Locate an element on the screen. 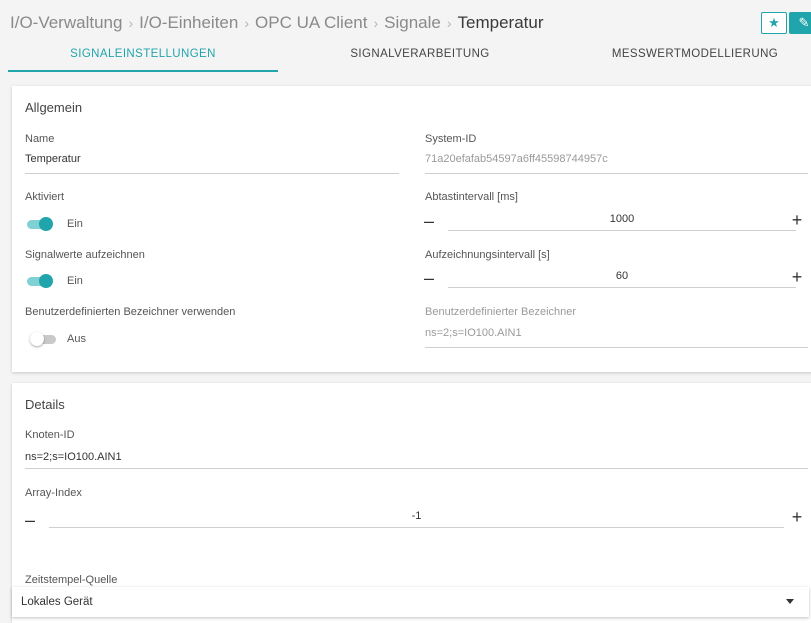  general-card-title: Allgemein is located at coordinates (54, 107).